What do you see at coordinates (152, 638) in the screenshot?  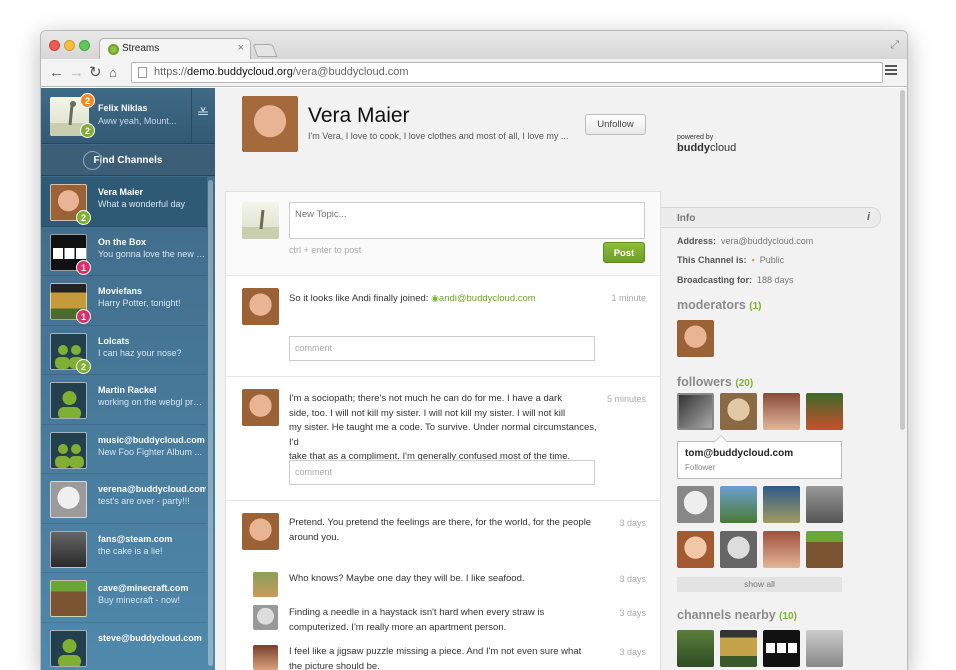 I see `channel-name: steve@buddycloud.com` at bounding box center [152, 638].